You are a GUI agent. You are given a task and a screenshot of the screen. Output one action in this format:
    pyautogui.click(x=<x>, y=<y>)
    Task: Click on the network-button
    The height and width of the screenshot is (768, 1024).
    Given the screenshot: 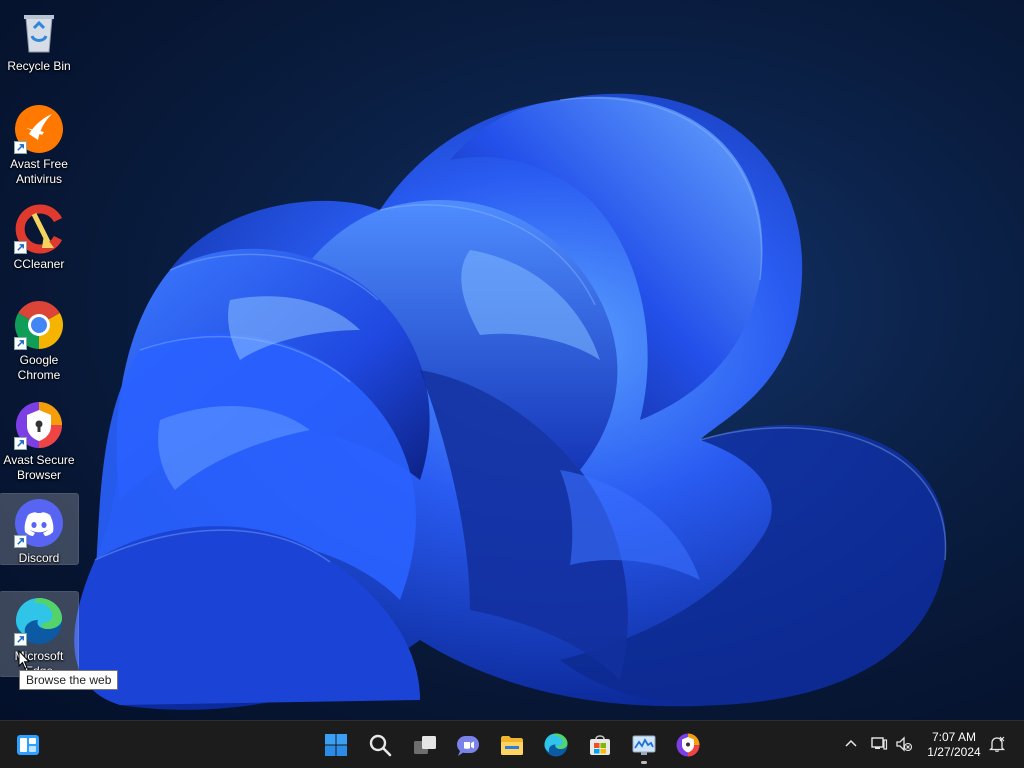 What is the action you would take?
    pyautogui.click(x=879, y=744)
    